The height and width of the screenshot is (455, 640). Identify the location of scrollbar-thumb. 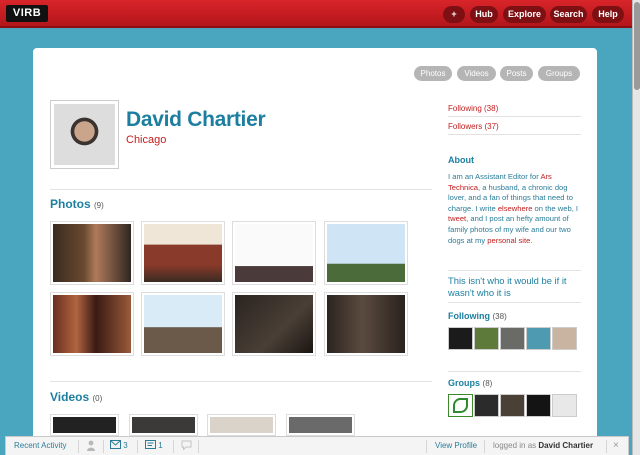
(637, 46).